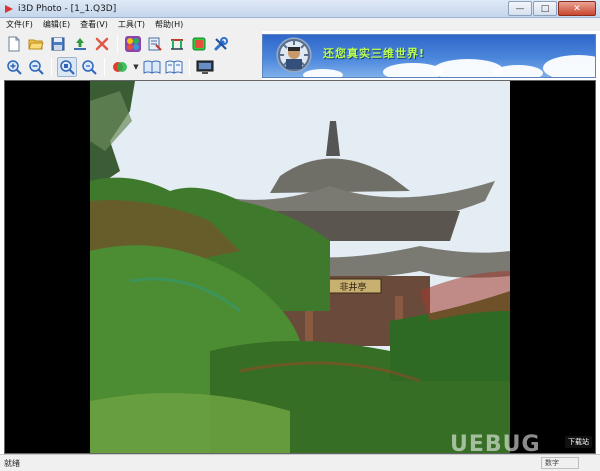 Image resolution: width=600 pixels, height=471 pixels. I want to click on delete-button, so click(102, 44).